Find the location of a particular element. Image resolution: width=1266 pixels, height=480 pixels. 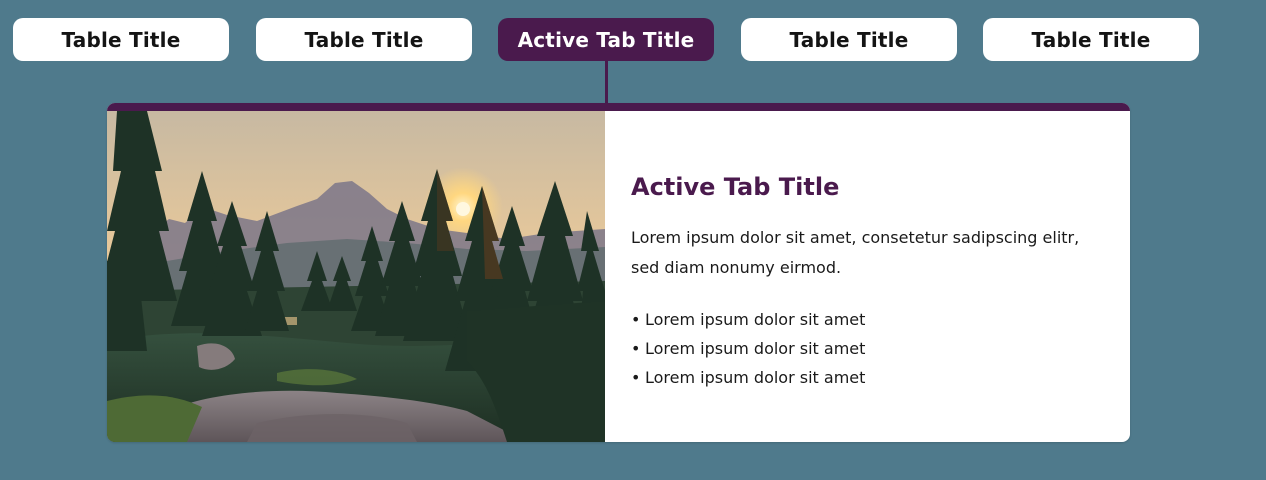

tab-table-title-4: Table Title is located at coordinates (849, 39).